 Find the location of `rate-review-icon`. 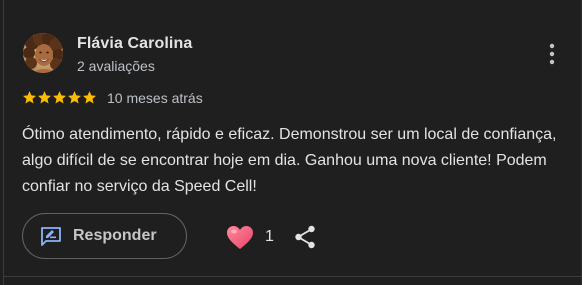

rate-review-icon is located at coordinates (51, 236).